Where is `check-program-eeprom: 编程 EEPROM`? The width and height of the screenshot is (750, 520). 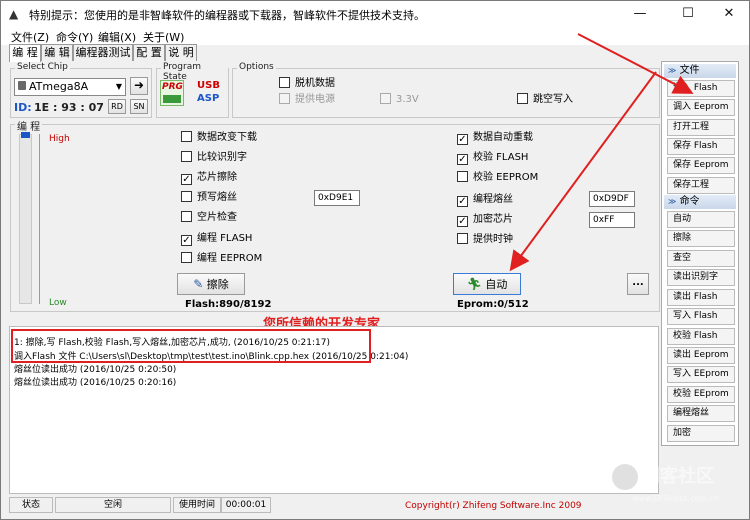
check-program-eeprom: 编程 EEPROM is located at coordinates (221, 259).